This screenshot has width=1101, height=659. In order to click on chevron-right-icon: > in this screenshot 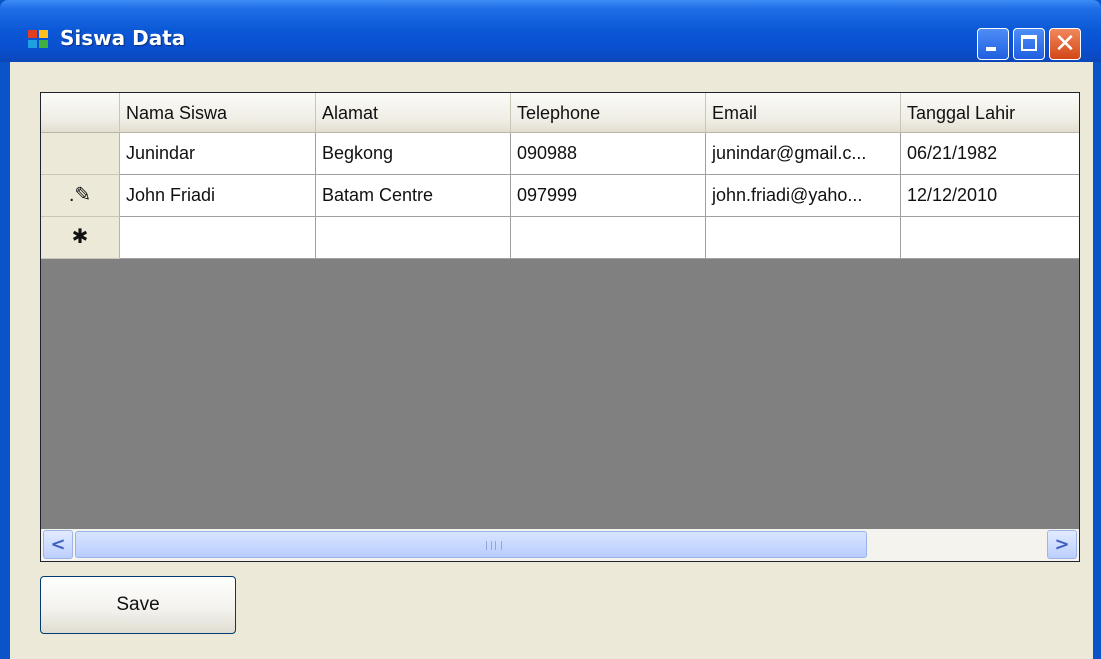, I will do `click(1062, 544)`.